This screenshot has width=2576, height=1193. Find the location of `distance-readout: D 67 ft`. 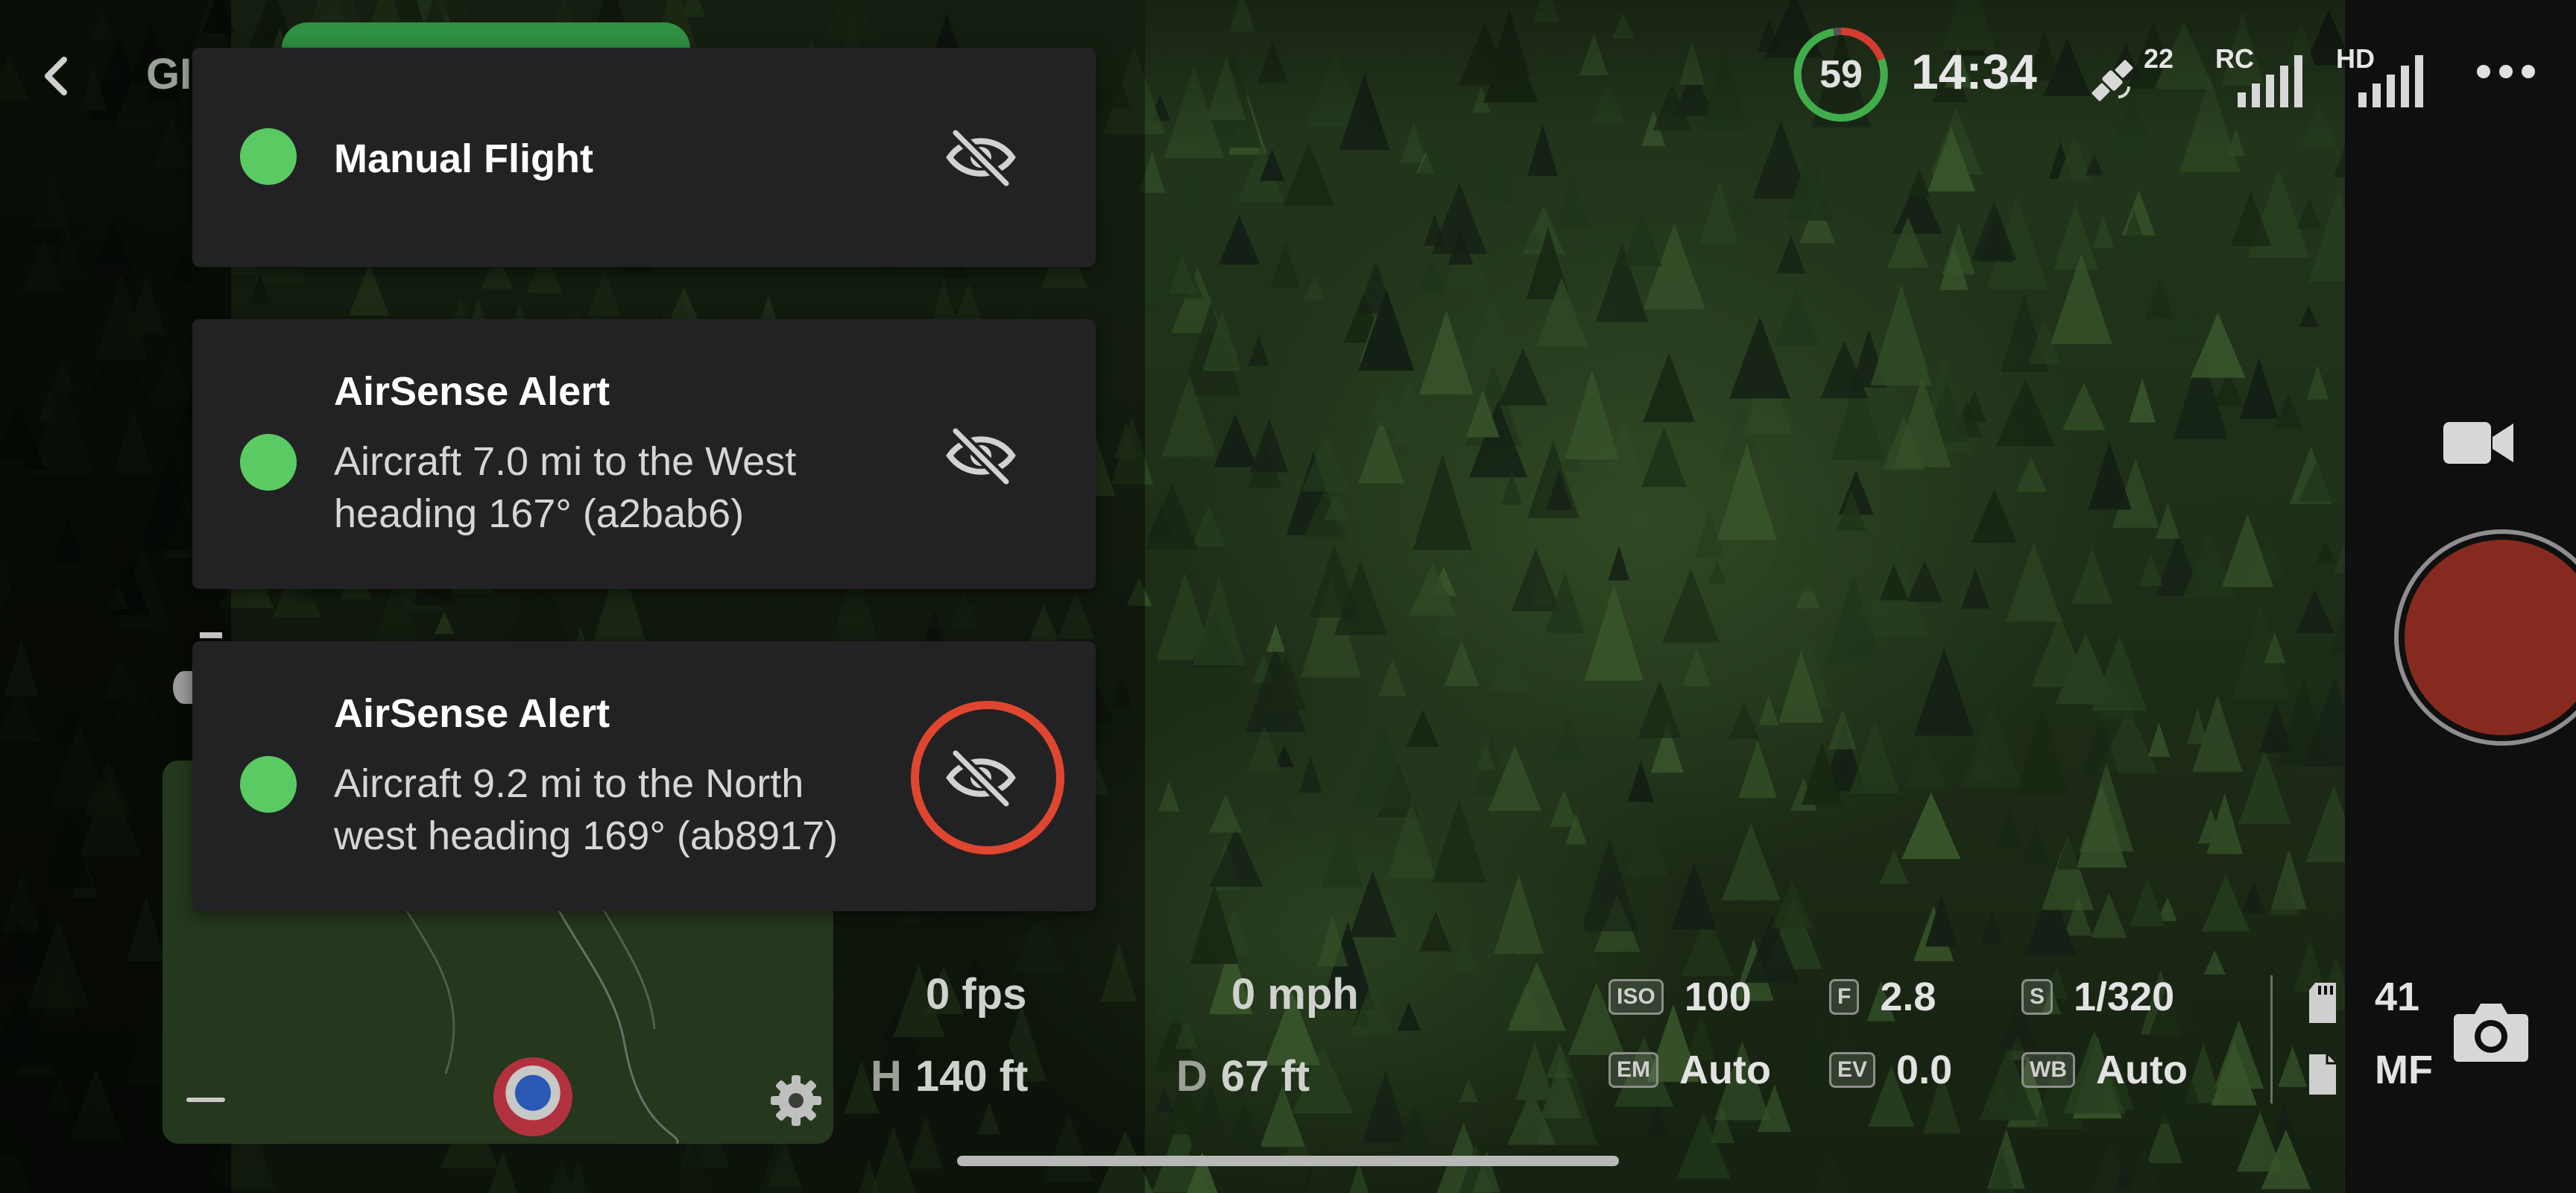

distance-readout: D 67 ft is located at coordinates (1243, 1076).